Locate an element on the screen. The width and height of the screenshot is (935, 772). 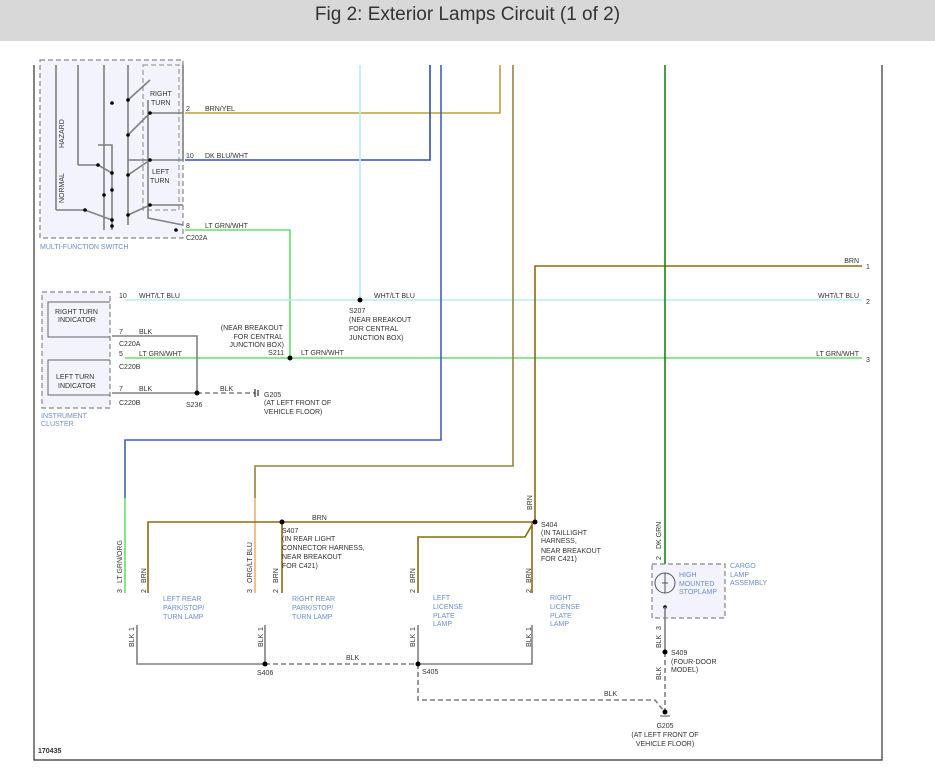
pin-2: 2 is located at coordinates (188, 109).